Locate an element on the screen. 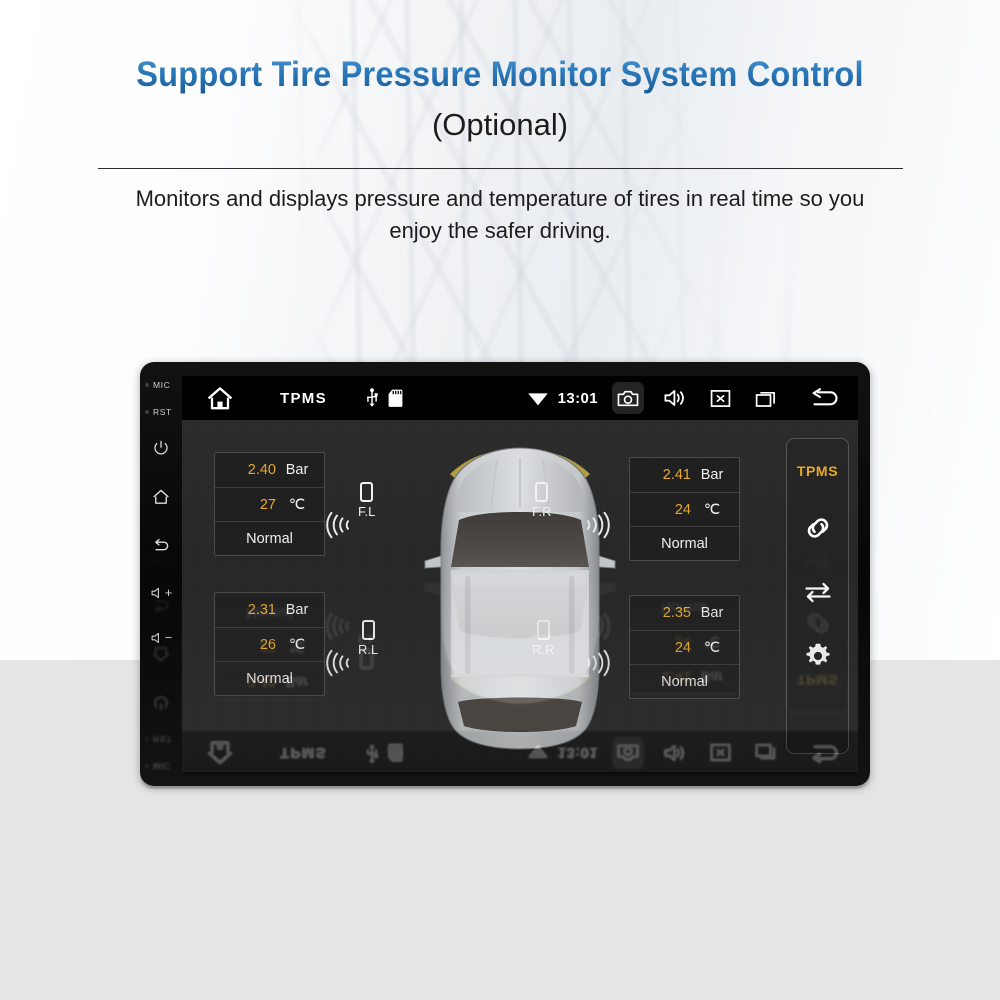 Image resolution: width=1000 pixels, height=1000 pixels. wheel-panel-rl: 2.31 Bar 26 ℃ Normal is located at coordinates (269, 644).